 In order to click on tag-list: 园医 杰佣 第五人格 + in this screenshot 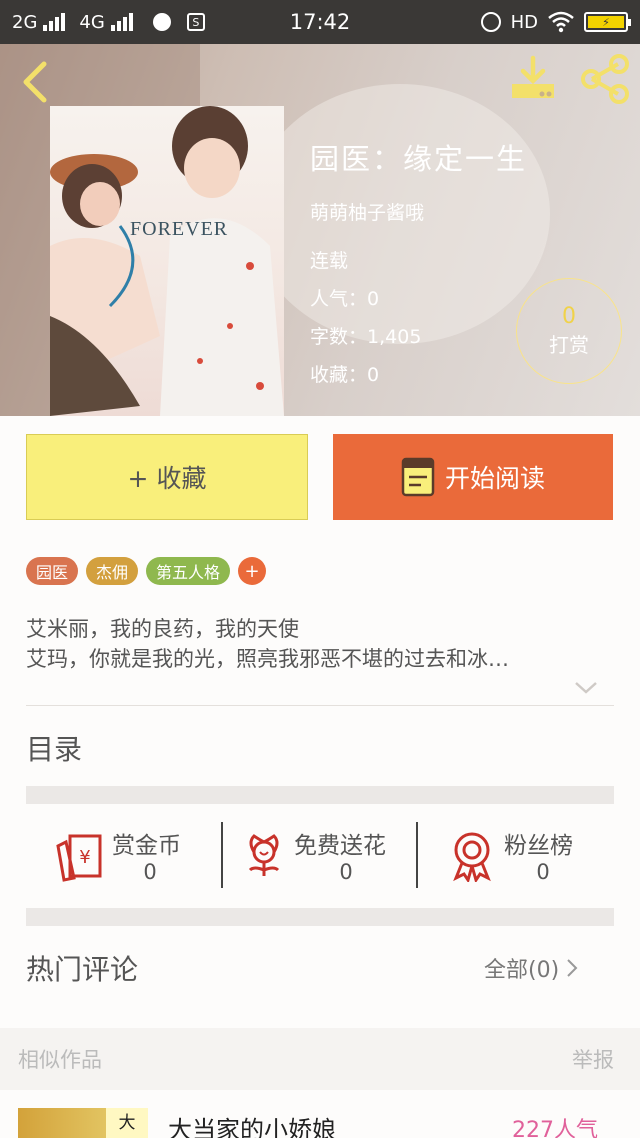, I will do `click(146, 571)`.